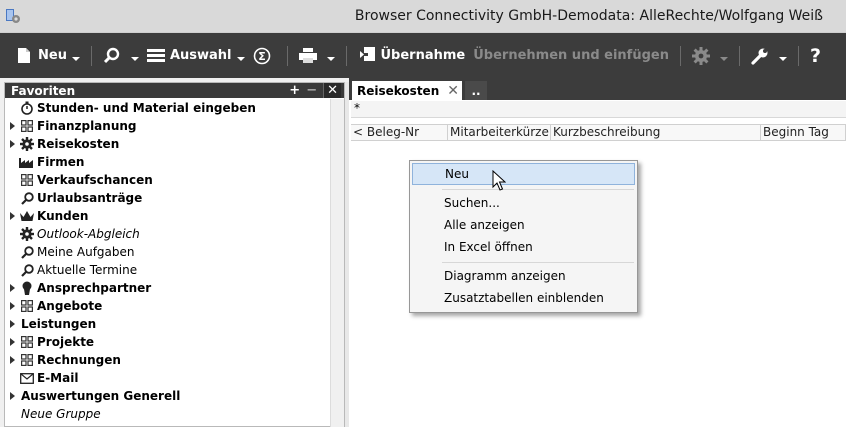 This screenshot has height=427, width=846. I want to click on selection-button-label: Auswahl, so click(200, 55).